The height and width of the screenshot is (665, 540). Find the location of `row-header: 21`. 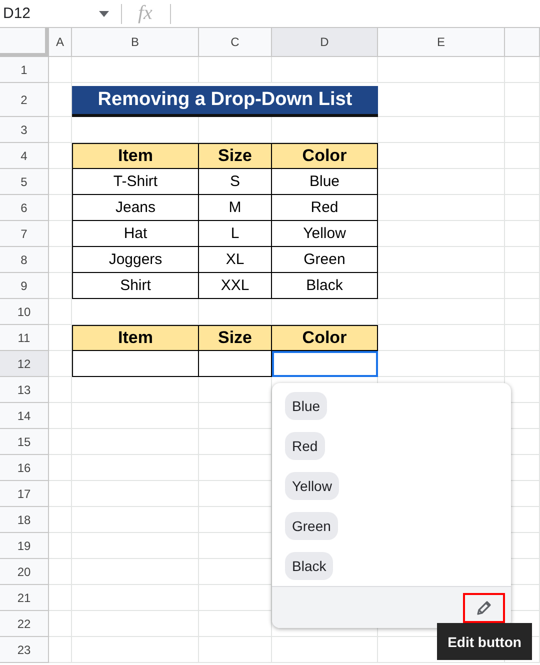

row-header: 21 is located at coordinates (24, 598).